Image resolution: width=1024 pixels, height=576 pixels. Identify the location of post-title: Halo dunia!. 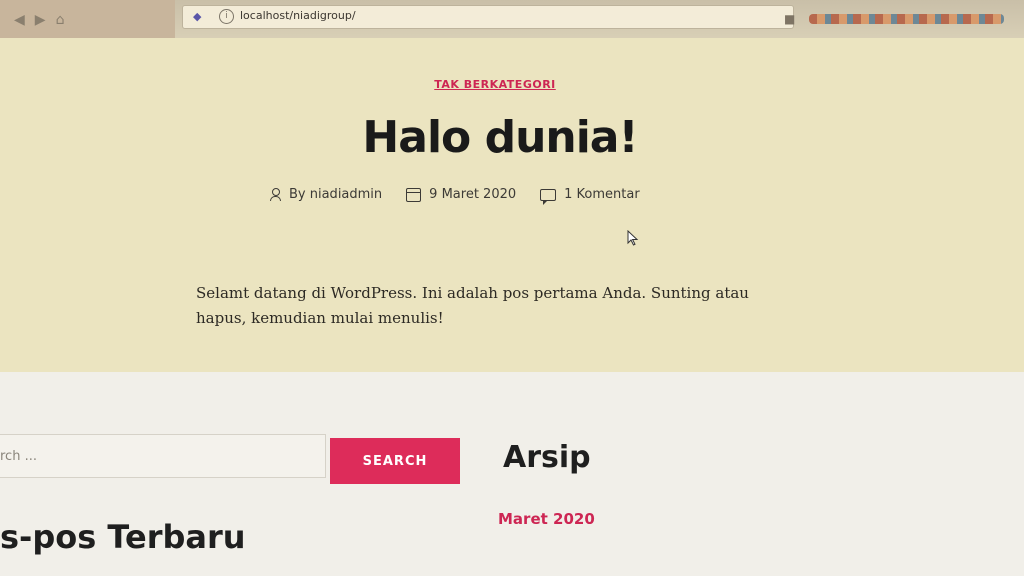
(500, 137).